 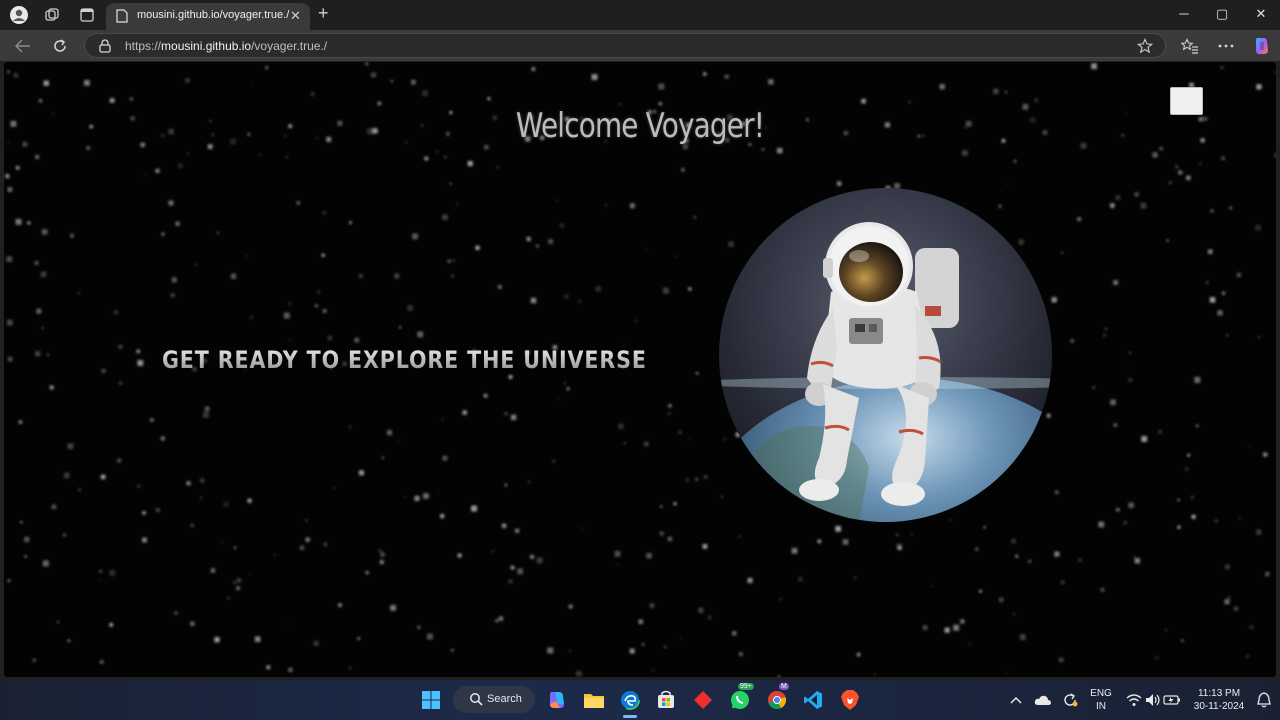 What do you see at coordinates (52, 15) in the screenshot?
I see `workspaces-icon` at bounding box center [52, 15].